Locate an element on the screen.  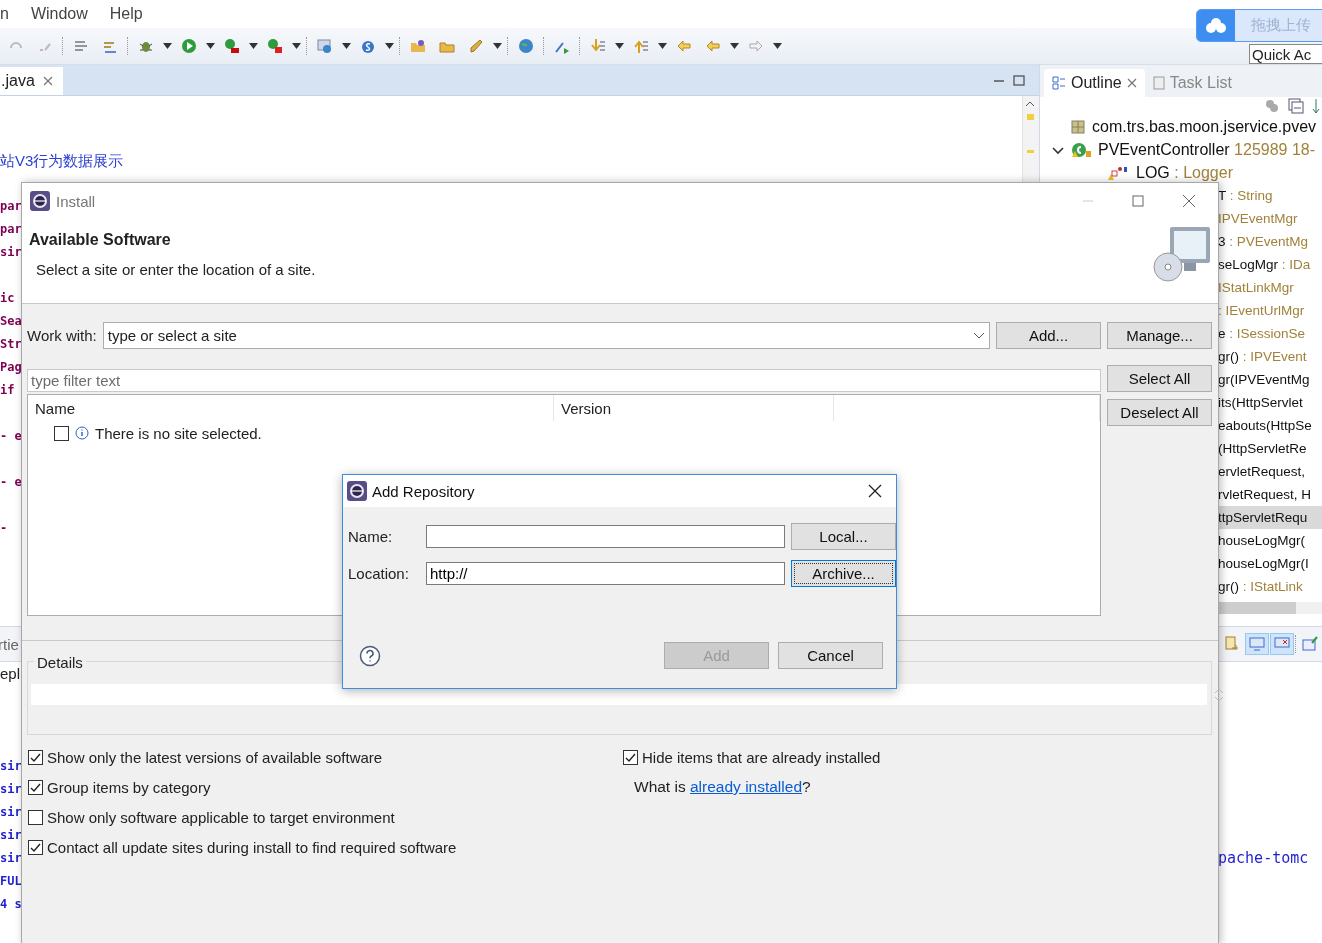
group-label: Details is located at coordinates (60, 662).